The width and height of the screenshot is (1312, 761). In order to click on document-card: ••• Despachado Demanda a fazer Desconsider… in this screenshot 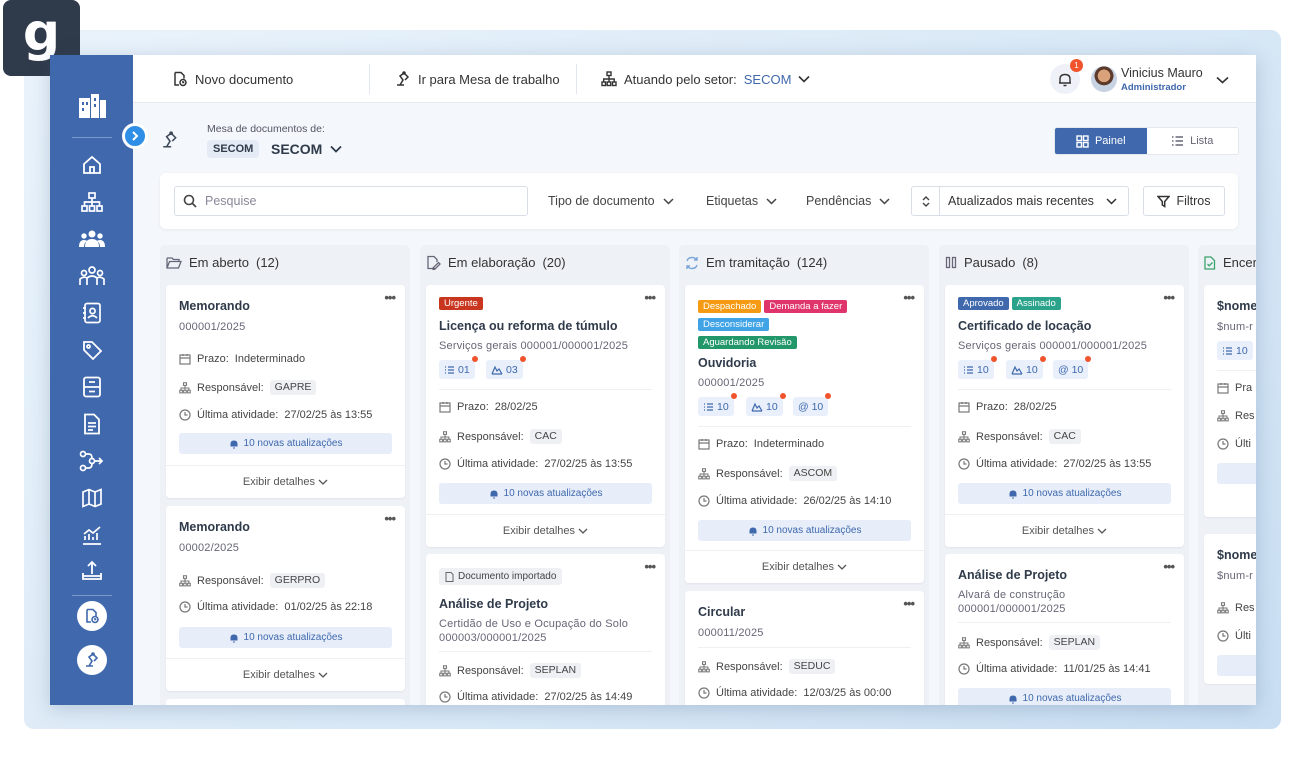, I will do `click(804, 434)`.